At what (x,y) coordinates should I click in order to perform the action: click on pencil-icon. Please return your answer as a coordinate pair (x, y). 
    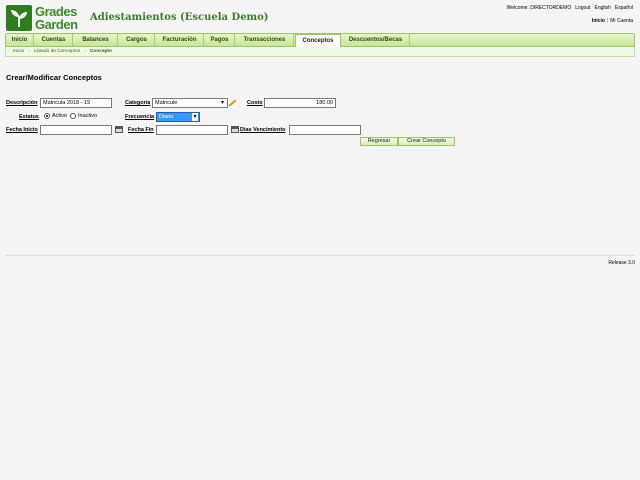
    Looking at the image, I should click on (232, 103).